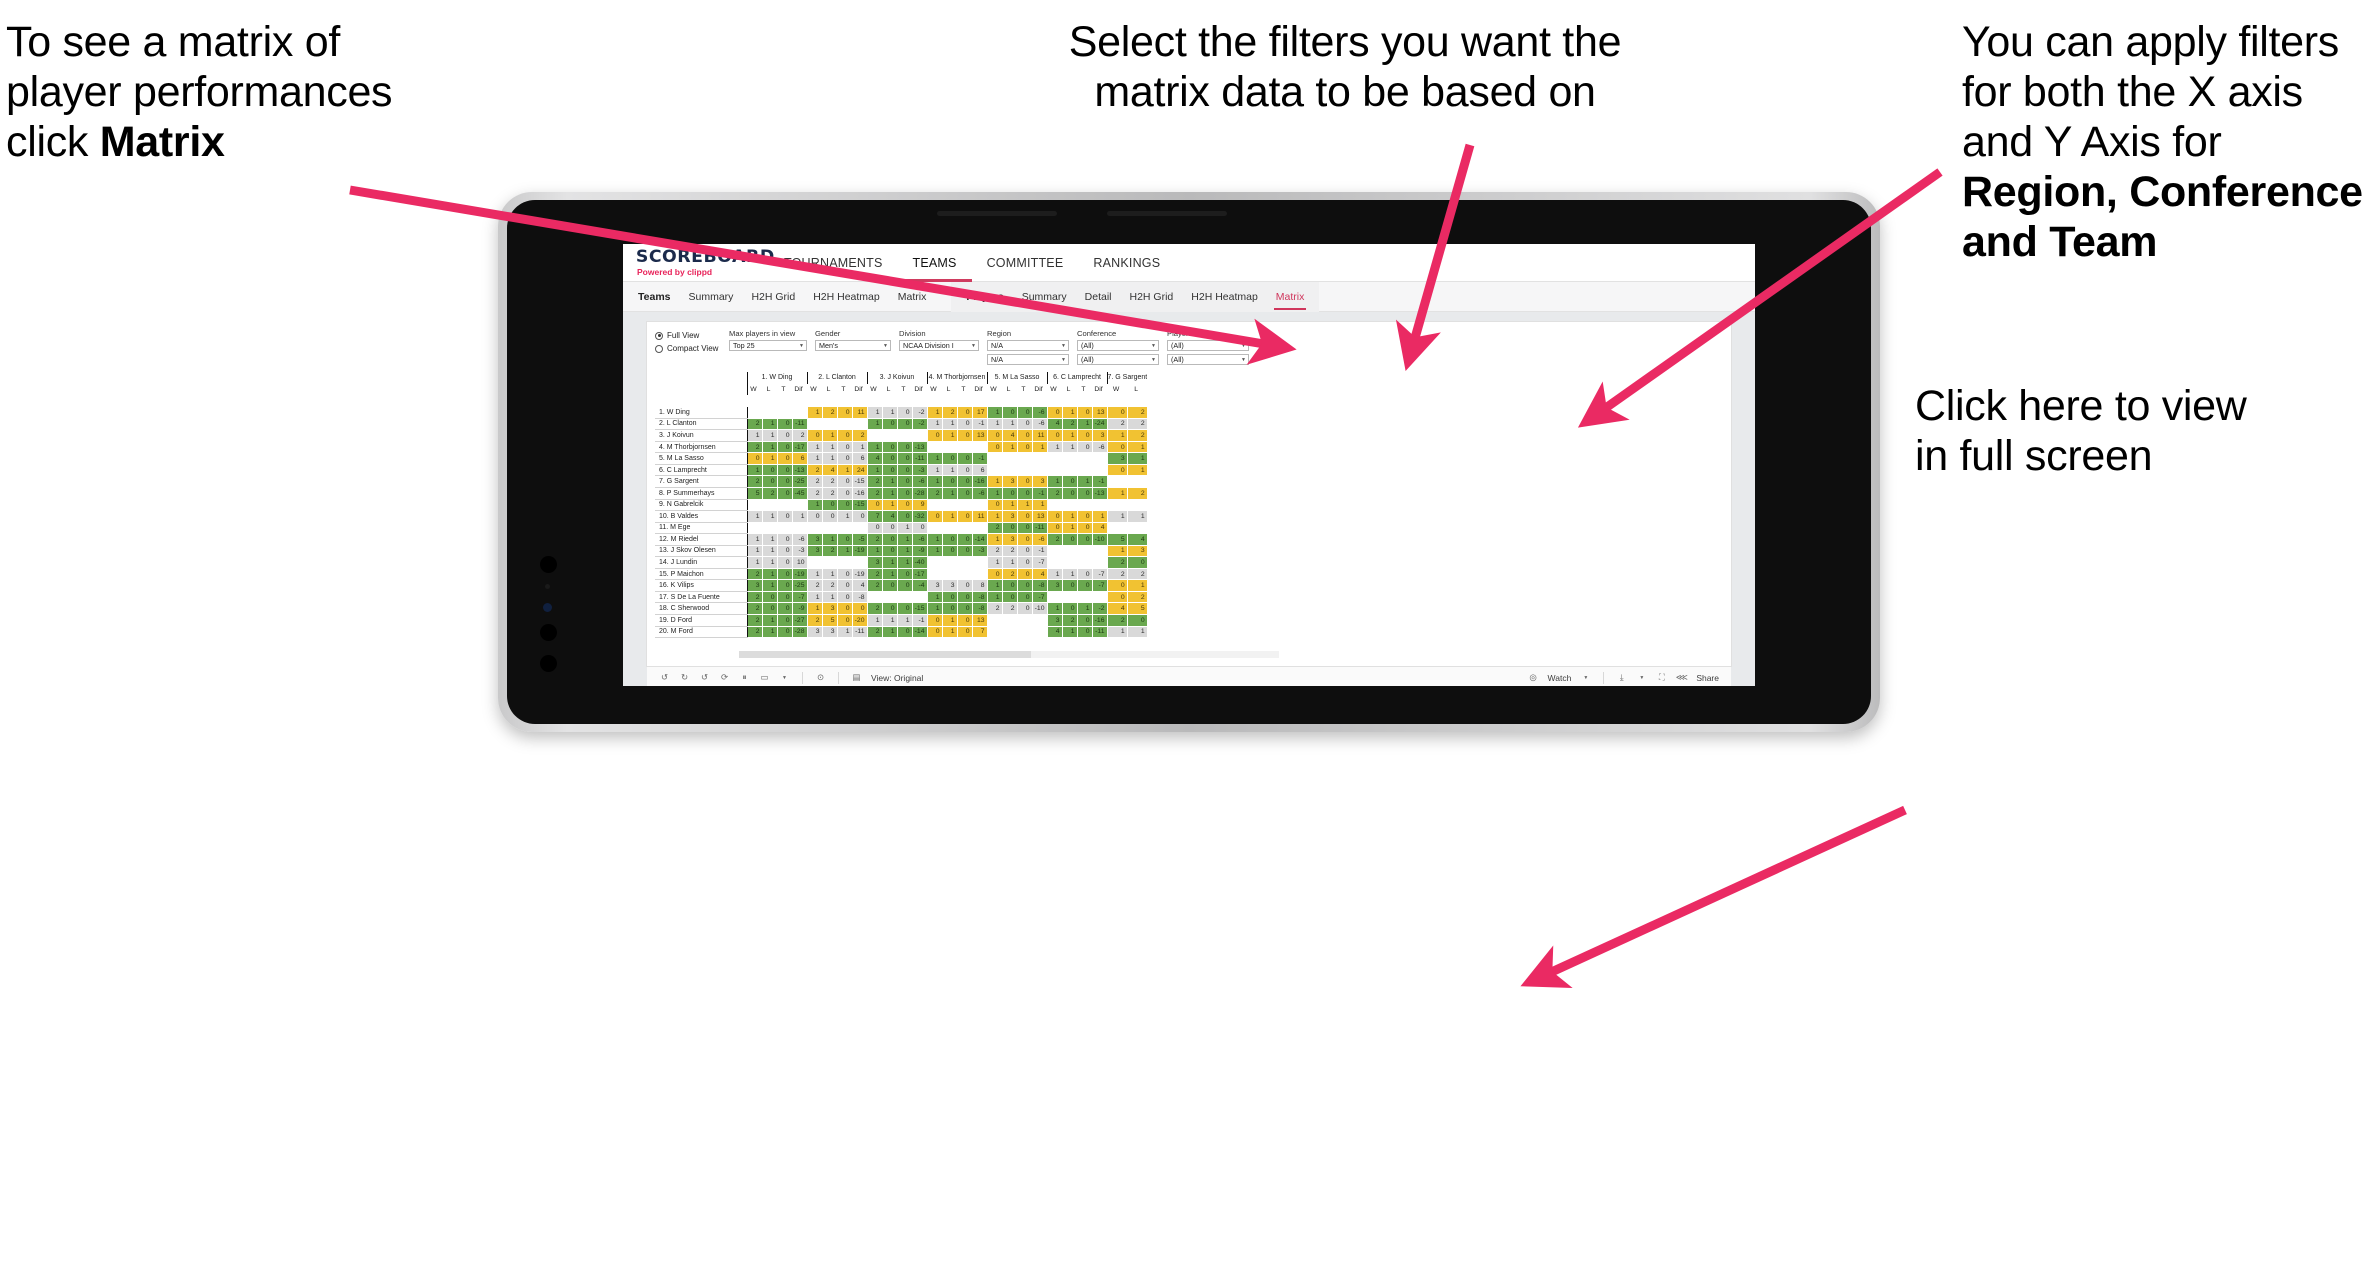  What do you see at coordinates (1118, 345) in the screenshot?
I see `dropdown-conference-x: (All) ▼` at bounding box center [1118, 345].